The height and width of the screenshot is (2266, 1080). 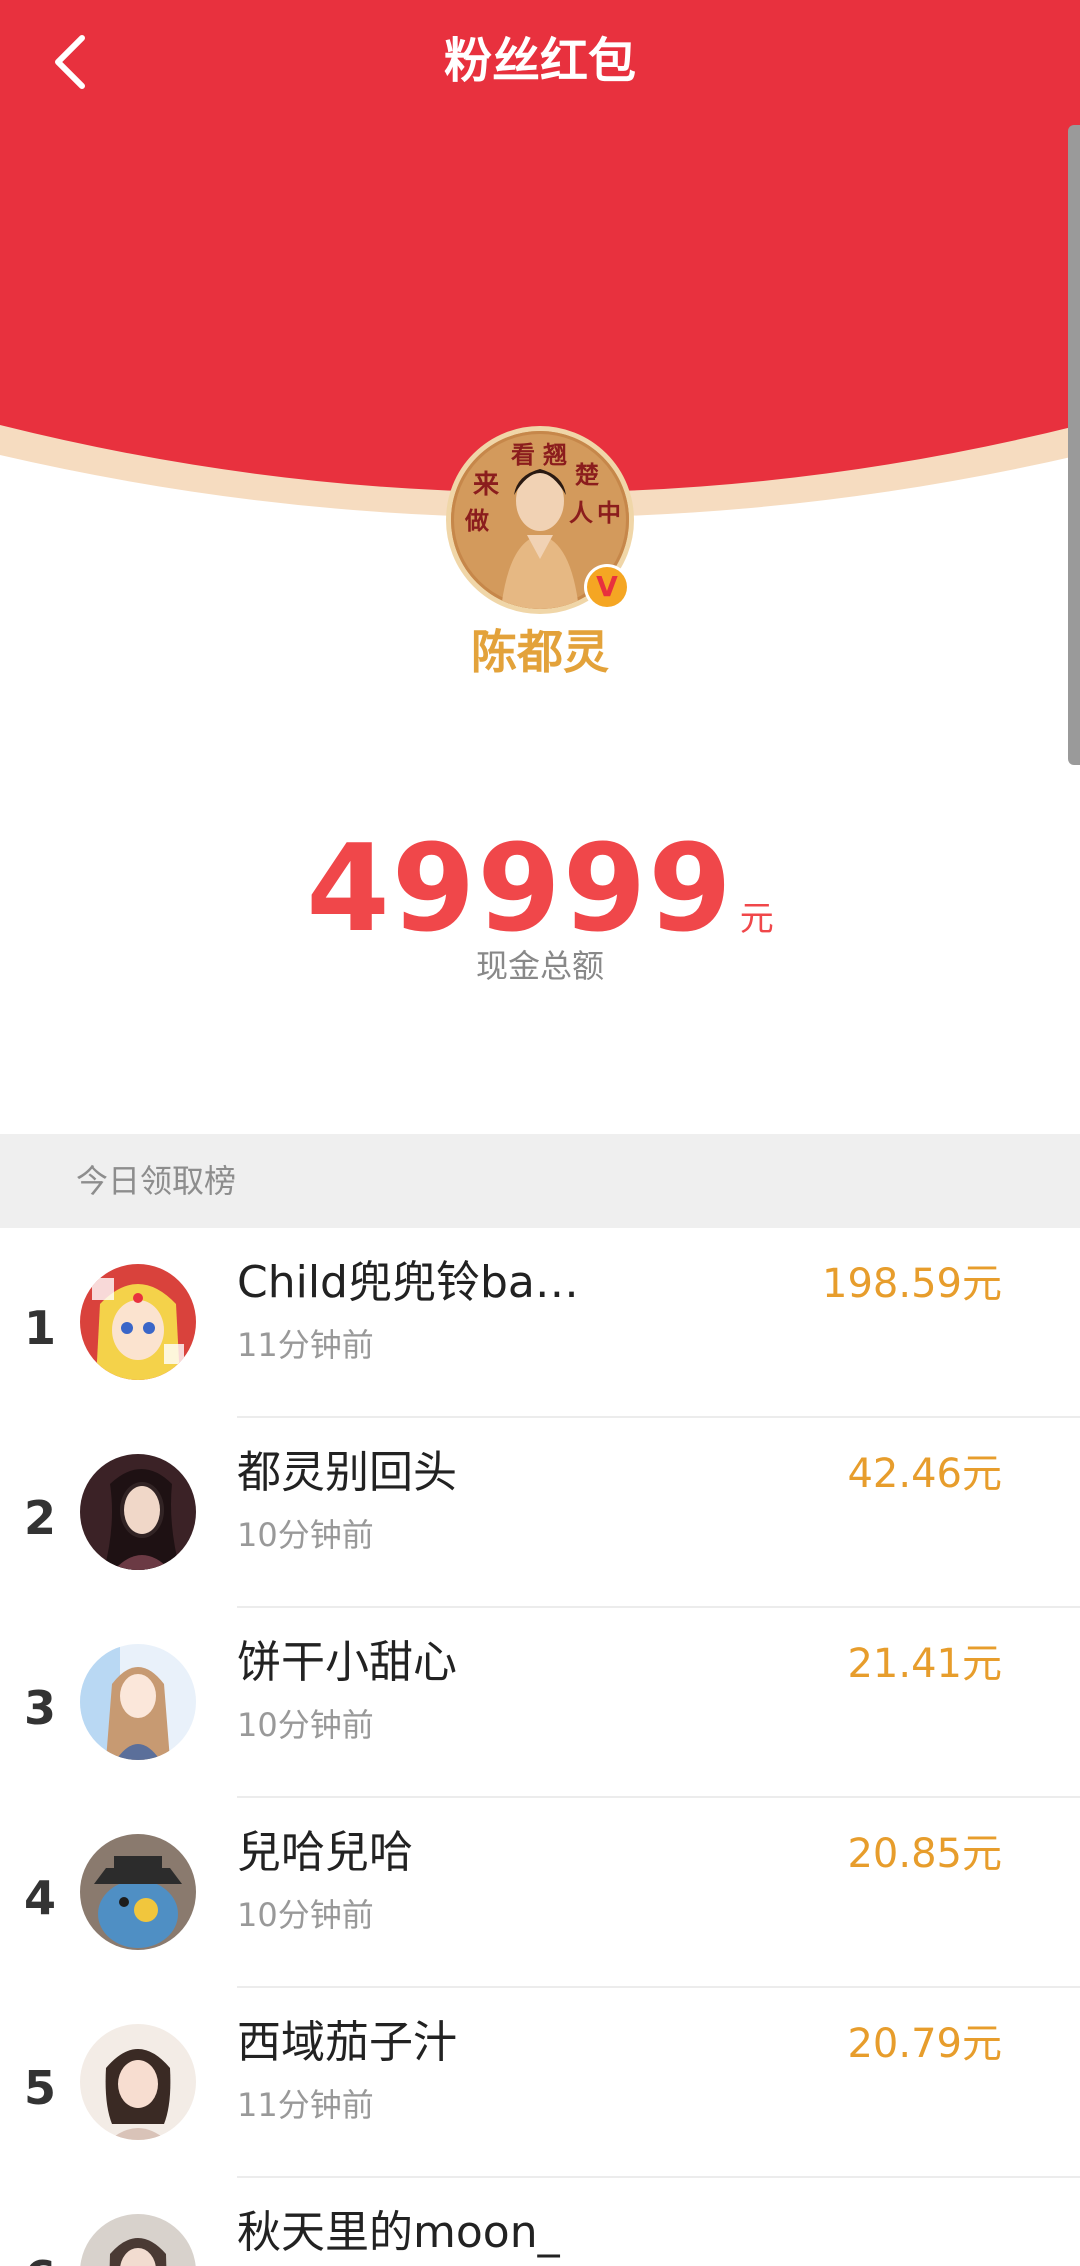 I want to click on claim-amount: 42.46元, so click(x=924, y=1474).